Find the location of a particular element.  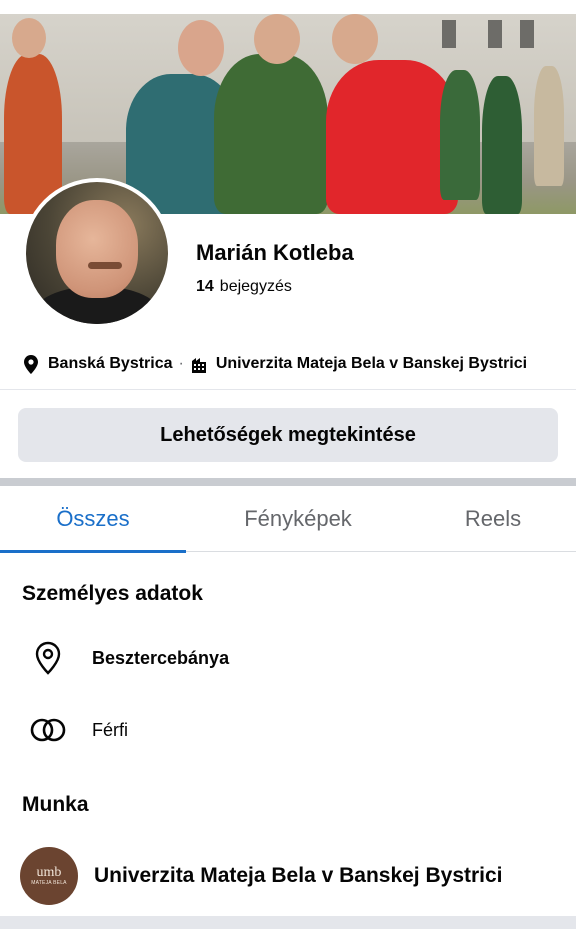

post-count-label: bejegyzés is located at coordinates (255, 286).